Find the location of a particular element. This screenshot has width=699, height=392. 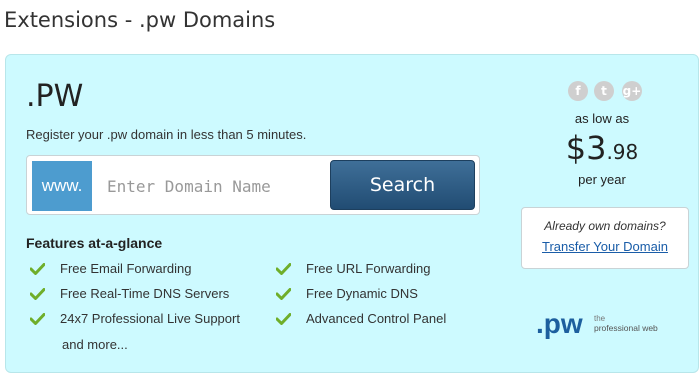

feature-label: Advanced Control Panel is located at coordinates (376, 318).